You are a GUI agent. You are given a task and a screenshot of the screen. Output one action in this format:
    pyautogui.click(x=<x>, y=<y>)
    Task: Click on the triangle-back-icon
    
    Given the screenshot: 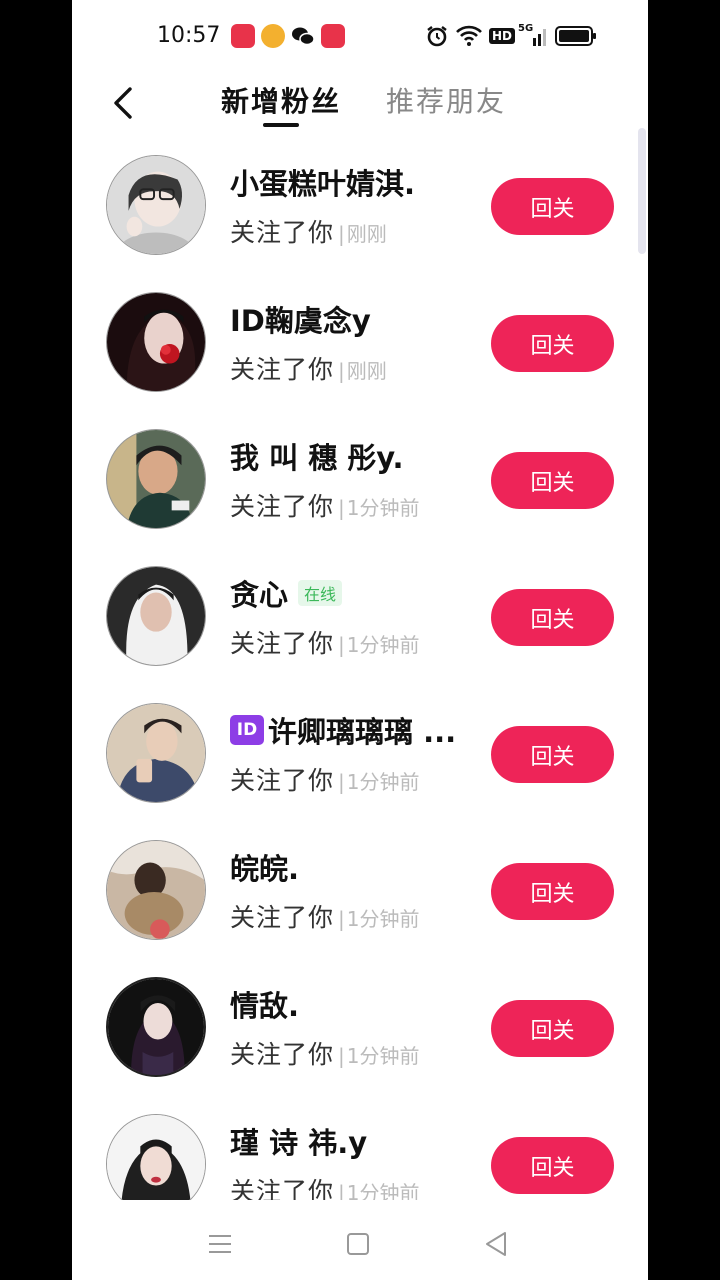 What is the action you would take?
    pyautogui.click(x=496, y=1244)
    